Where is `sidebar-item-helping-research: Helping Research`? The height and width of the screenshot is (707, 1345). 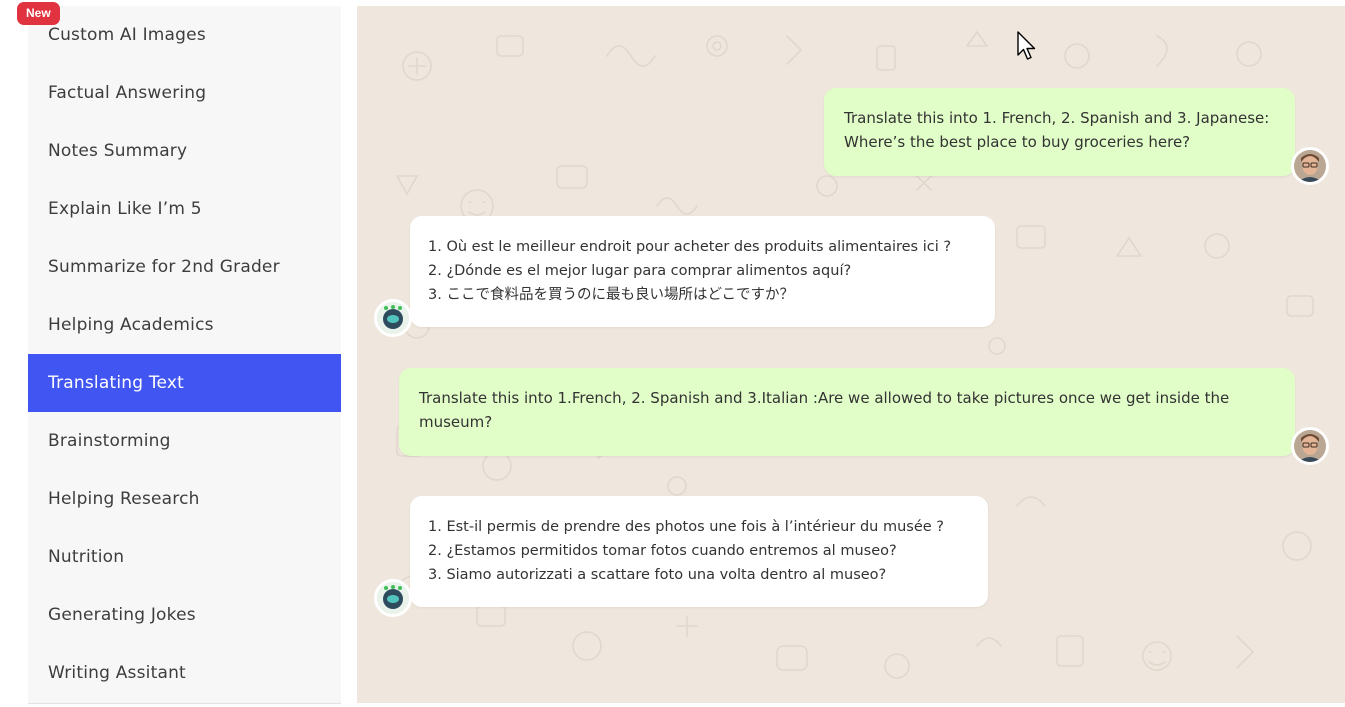 sidebar-item-helping-research: Helping Research is located at coordinates (184, 499).